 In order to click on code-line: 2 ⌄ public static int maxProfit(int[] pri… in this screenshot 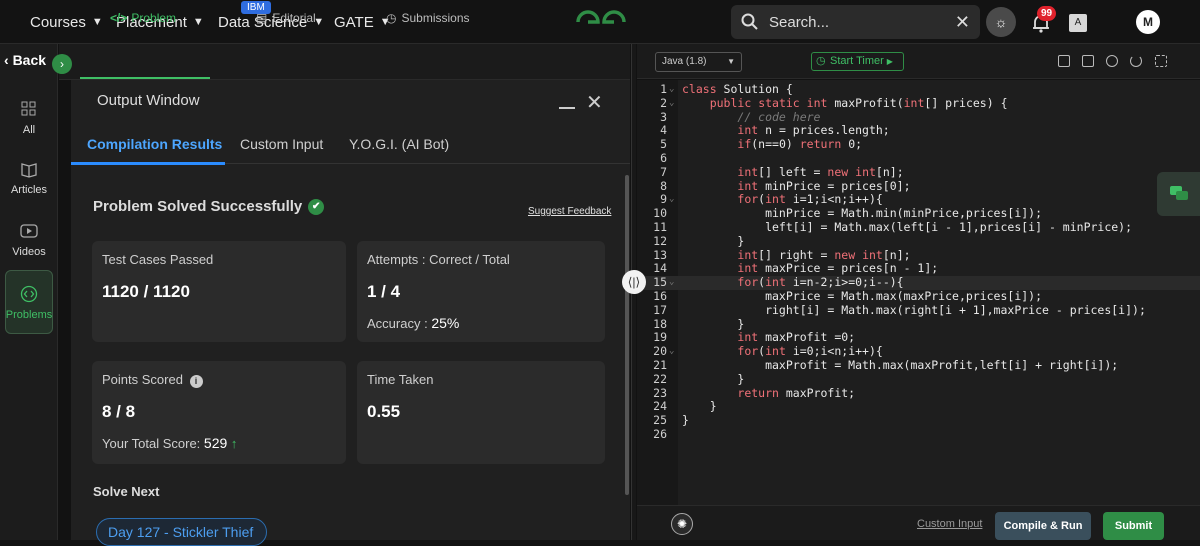, I will do `click(918, 103)`.